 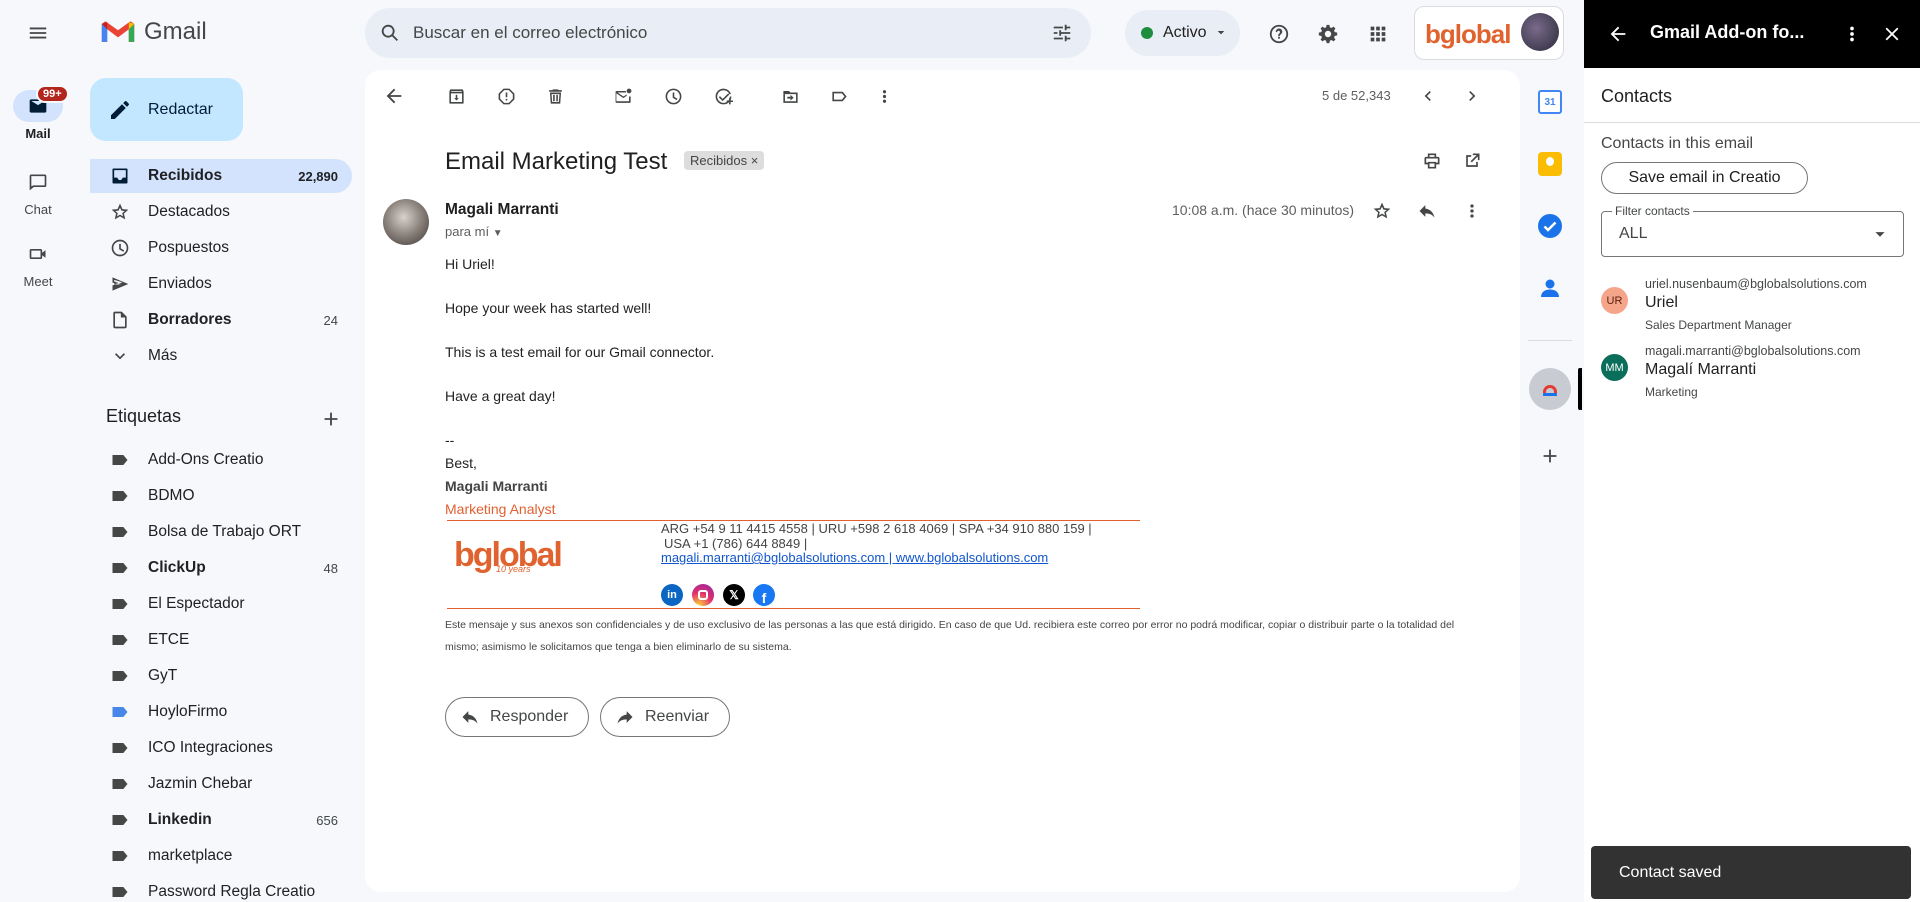 I want to click on forward-button: Reenviar, so click(x=665, y=717).